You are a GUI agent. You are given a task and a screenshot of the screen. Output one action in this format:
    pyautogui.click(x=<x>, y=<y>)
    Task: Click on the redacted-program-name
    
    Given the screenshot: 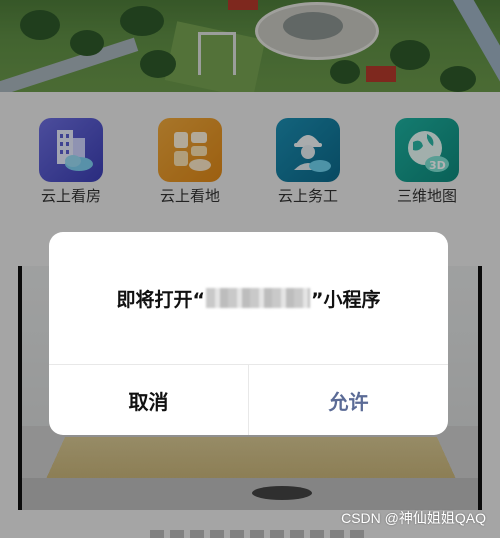 What is the action you would take?
    pyautogui.click(x=258, y=298)
    